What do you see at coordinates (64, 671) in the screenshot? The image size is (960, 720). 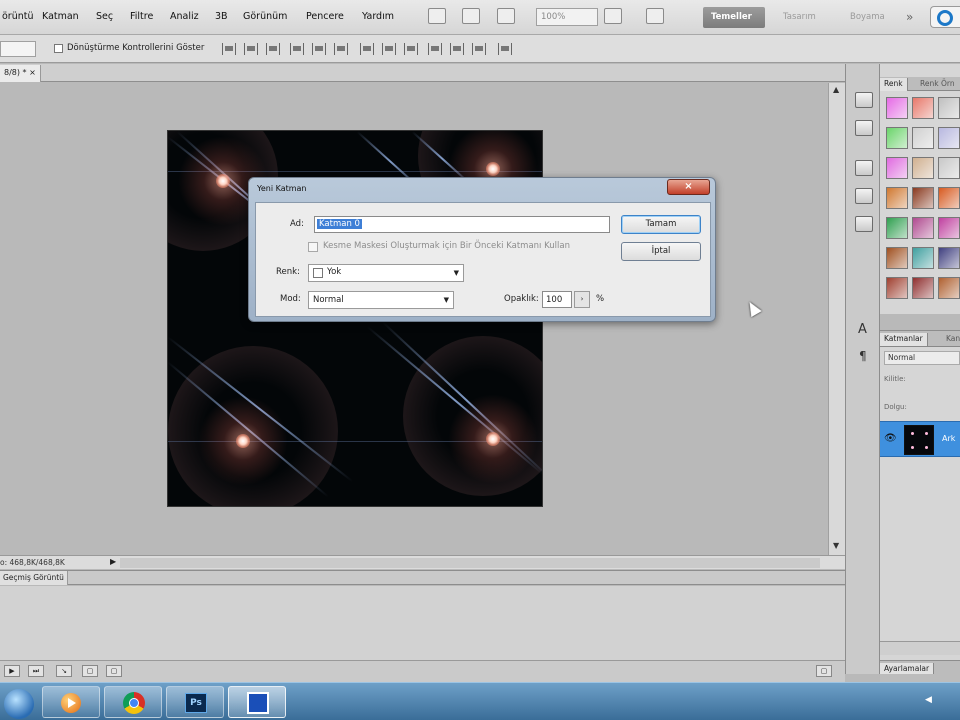 I see `tween-icon: ↘` at bounding box center [64, 671].